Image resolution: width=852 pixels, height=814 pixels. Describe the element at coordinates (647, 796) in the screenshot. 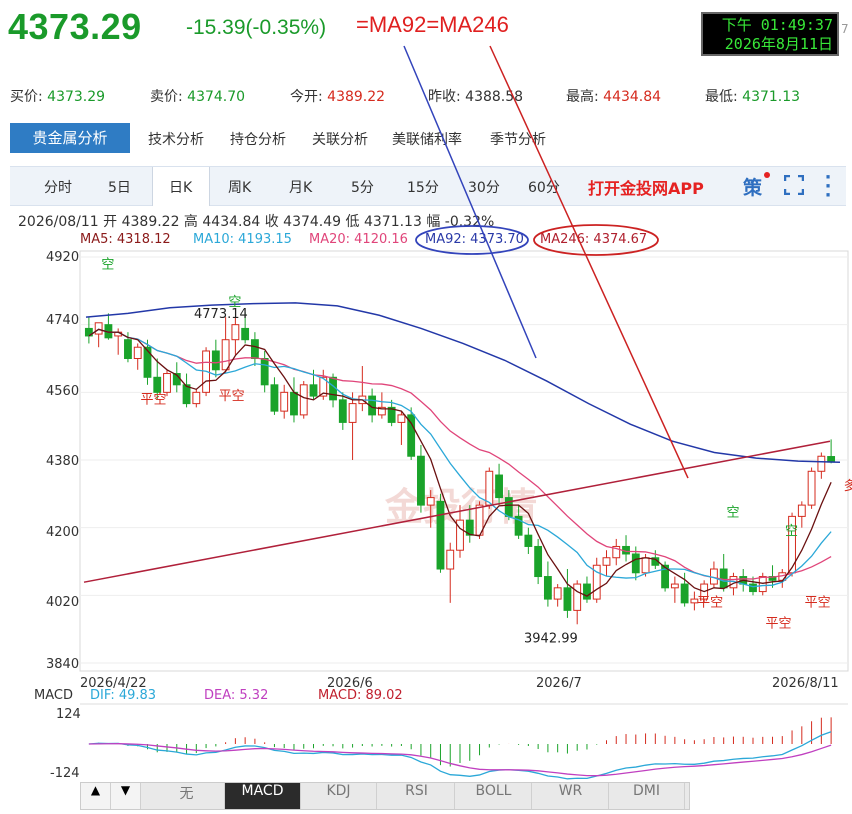

I see `indicator-dmi: DMI` at that location.